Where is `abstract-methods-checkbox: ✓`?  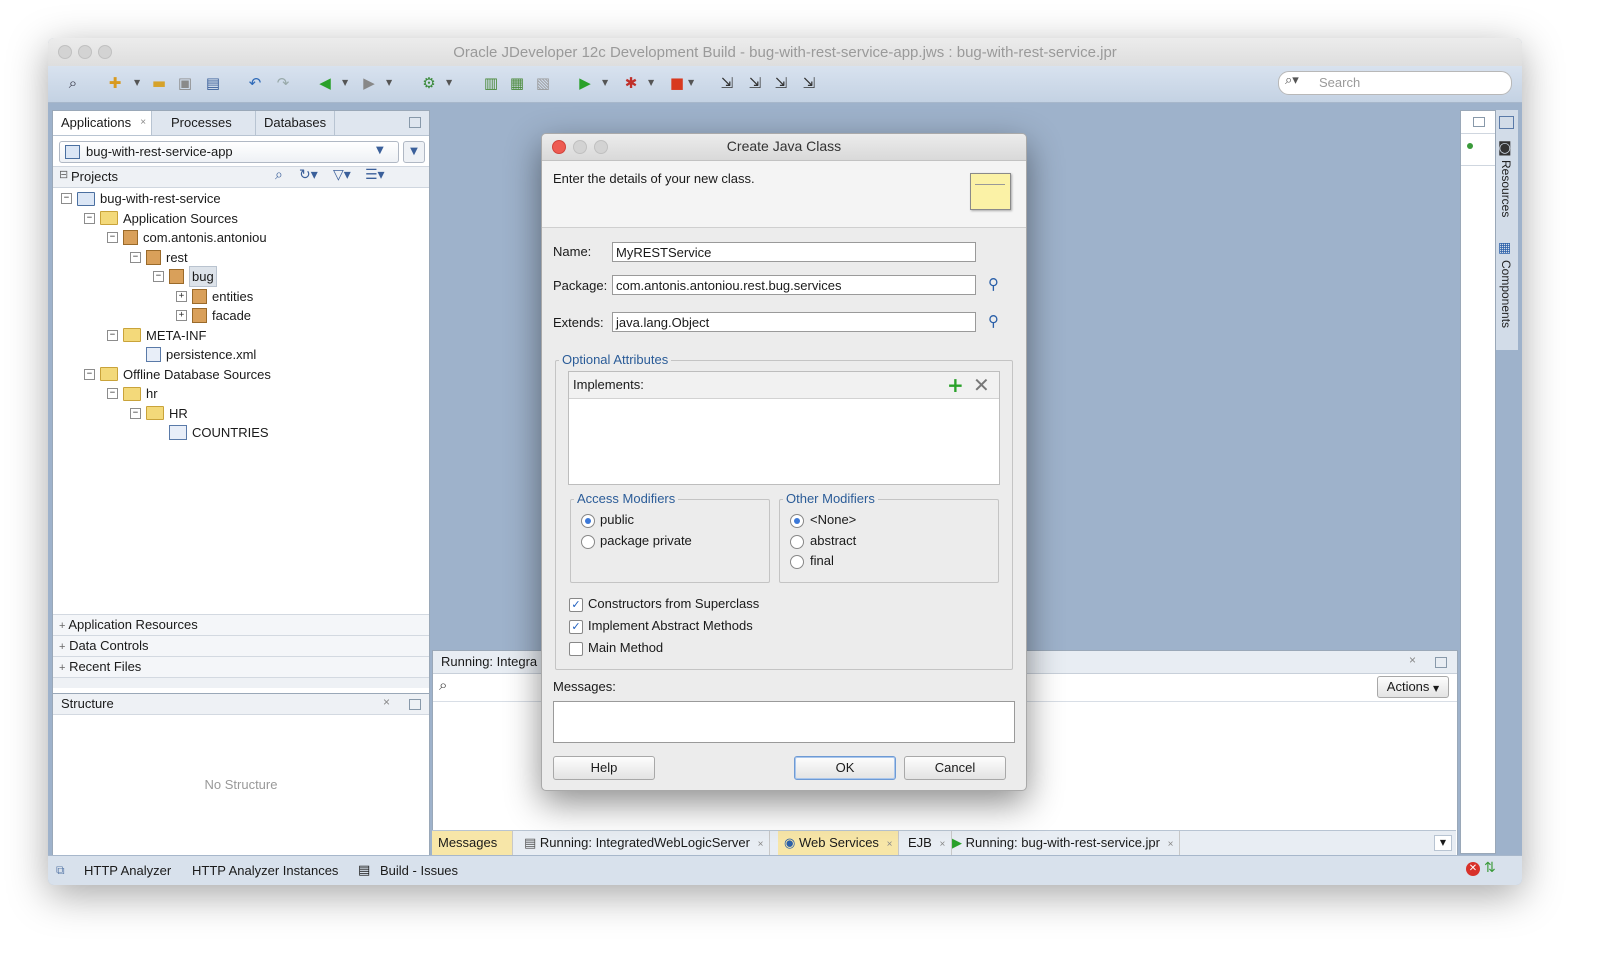 abstract-methods-checkbox: ✓ is located at coordinates (576, 627).